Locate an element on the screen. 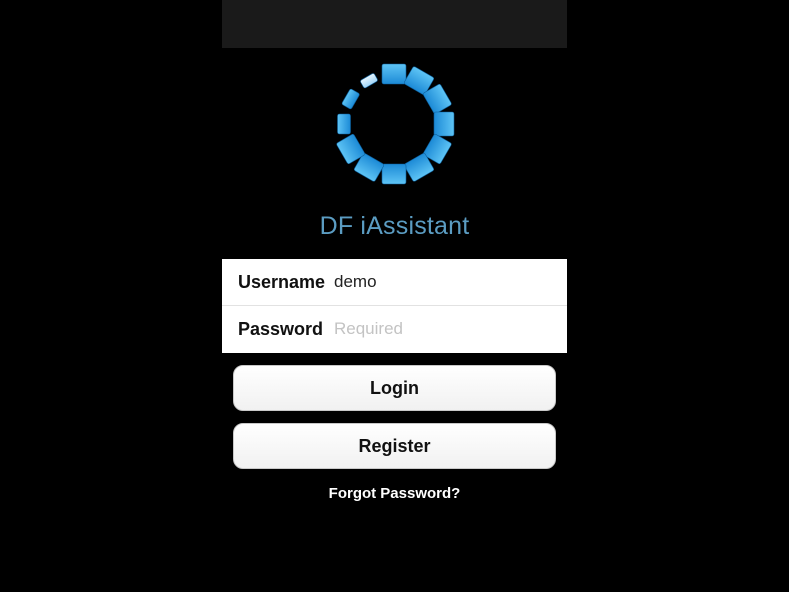 Image resolution: width=789 pixels, height=592 pixels. password-row: Password is located at coordinates (394, 329).